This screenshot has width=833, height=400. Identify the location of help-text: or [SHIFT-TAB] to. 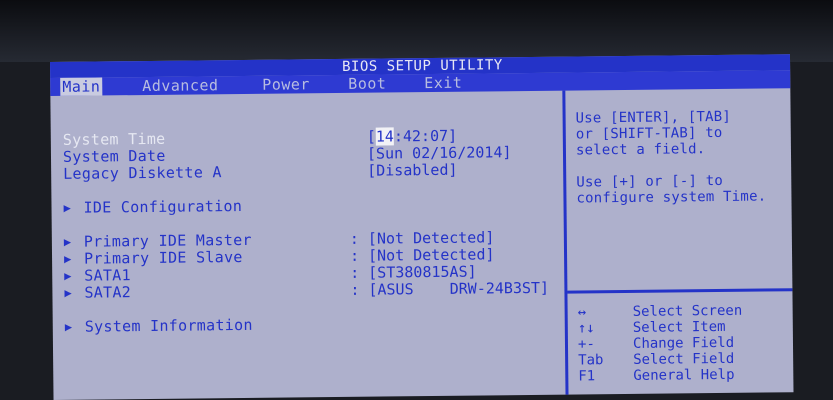
(649, 133).